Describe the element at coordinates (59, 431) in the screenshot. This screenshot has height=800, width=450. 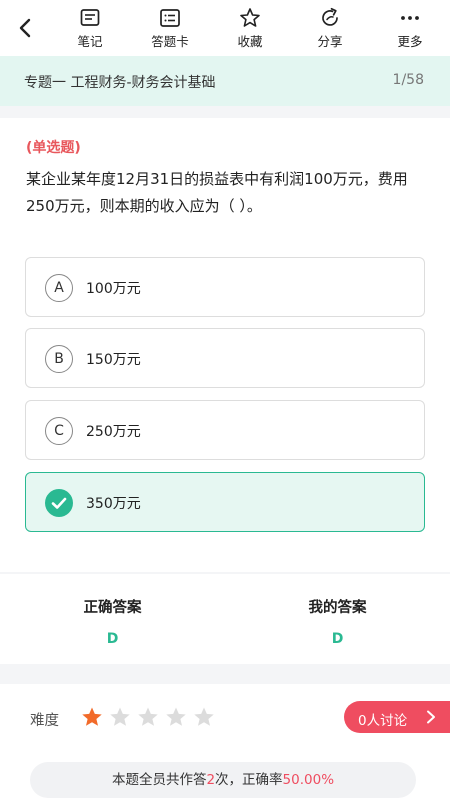
I see `option-c-badge: C` at that location.